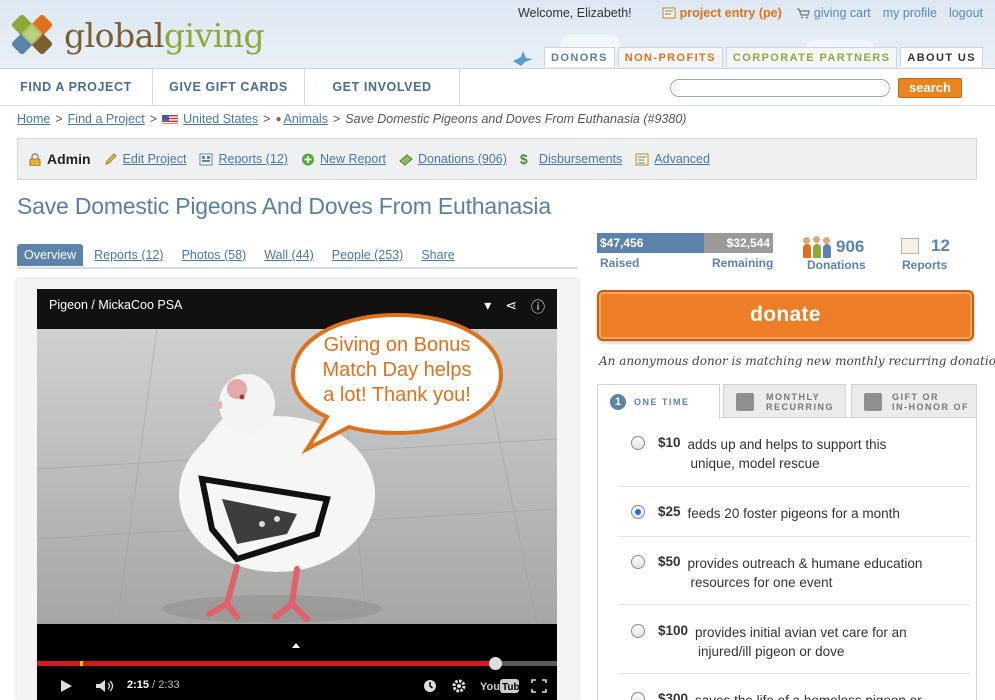  Describe the element at coordinates (459, 686) in the screenshot. I see `settings-gear-icon` at that location.